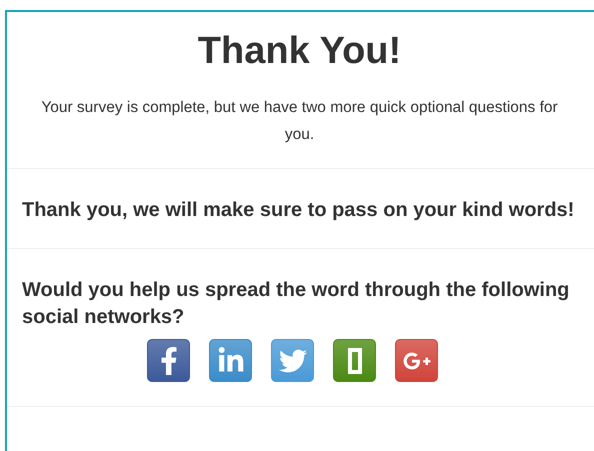 Image resolution: width=594 pixels, height=451 pixels. I want to click on facebook-icon, so click(168, 360).